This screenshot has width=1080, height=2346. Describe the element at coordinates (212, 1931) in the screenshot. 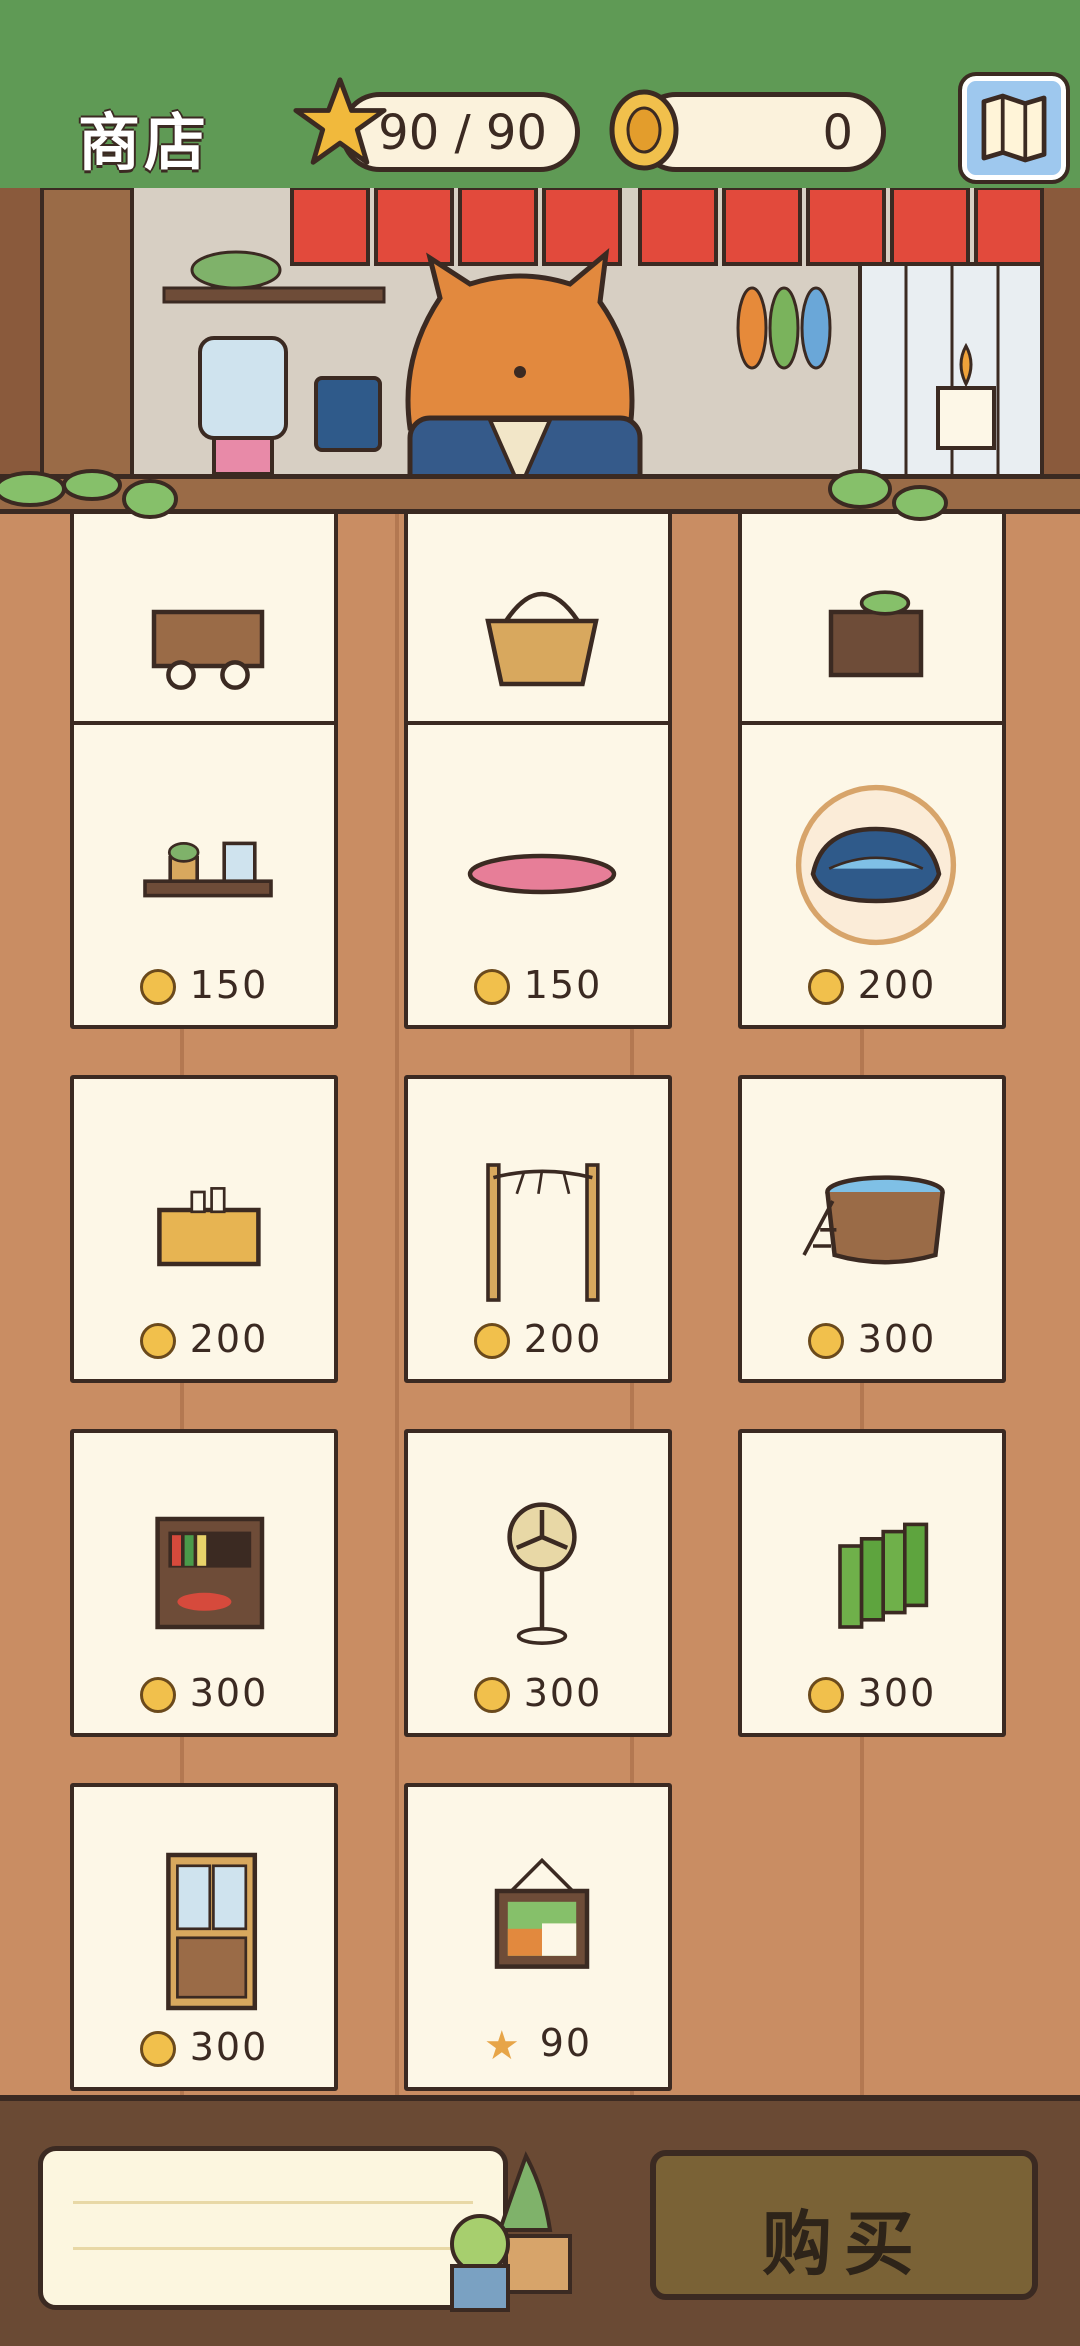

I see `cabinet-icon` at that location.